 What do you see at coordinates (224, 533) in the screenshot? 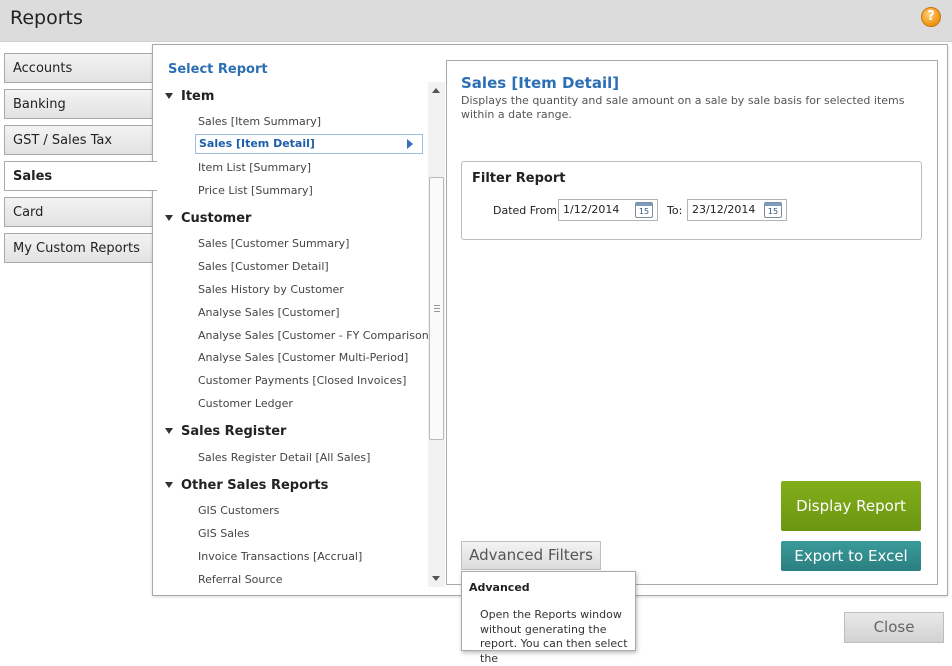
I see `report-item-gis-sales: GIS Sales` at bounding box center [224, 533].